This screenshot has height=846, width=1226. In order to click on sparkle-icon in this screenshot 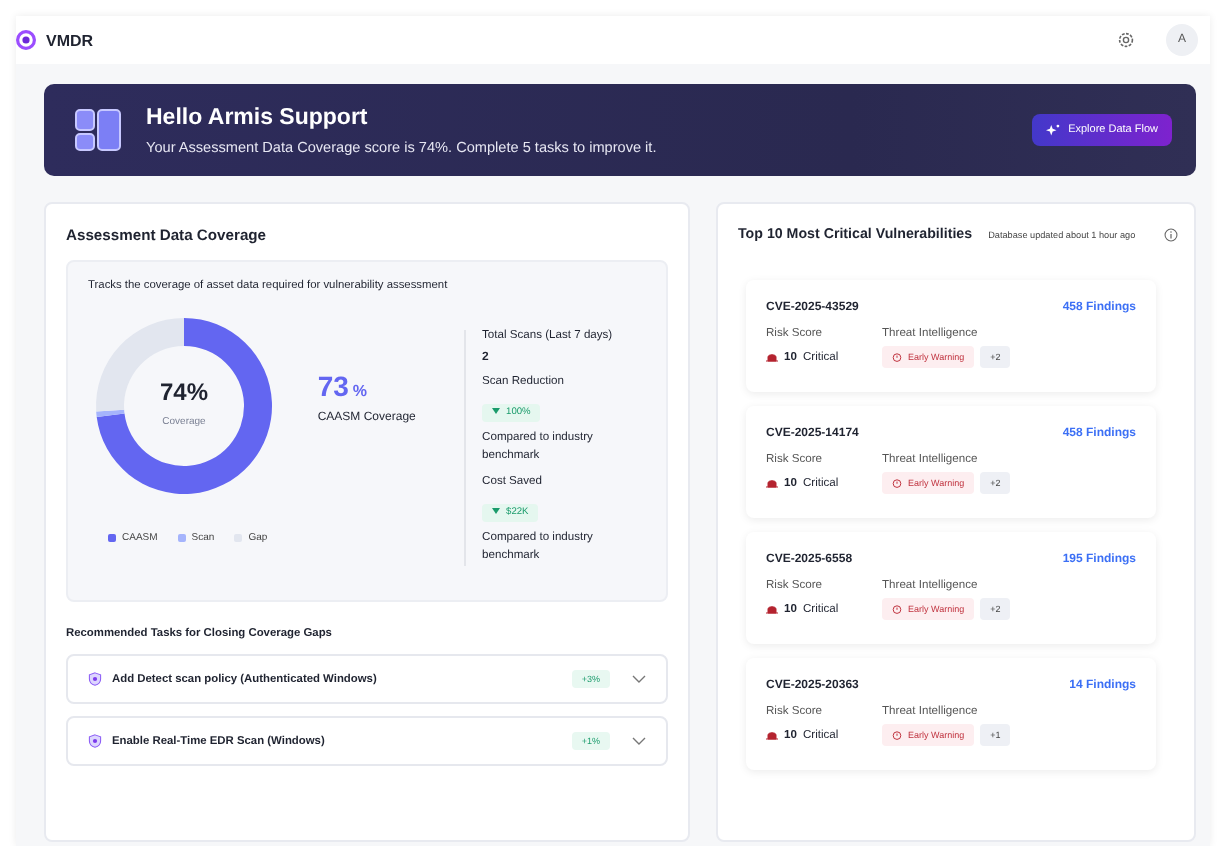, I will do `click(1053, 130)`.